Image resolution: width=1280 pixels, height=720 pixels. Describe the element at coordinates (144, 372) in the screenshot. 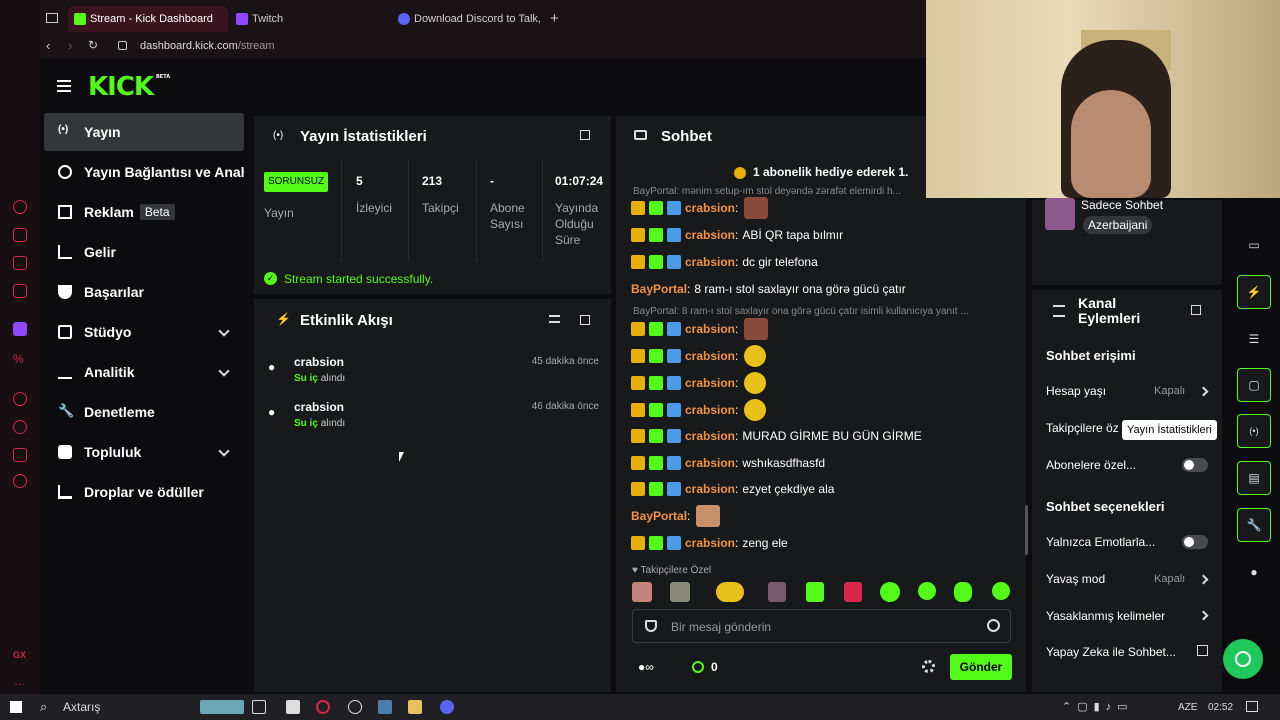

I see `sidebar-item-analytics: Analitik` at that location.